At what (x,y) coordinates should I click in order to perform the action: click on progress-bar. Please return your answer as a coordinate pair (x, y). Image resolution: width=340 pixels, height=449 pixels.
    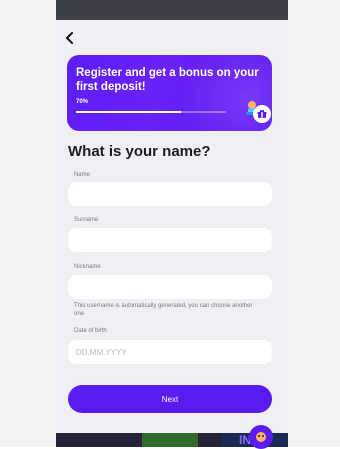
    Looking at the image, I should click on (151, 112).